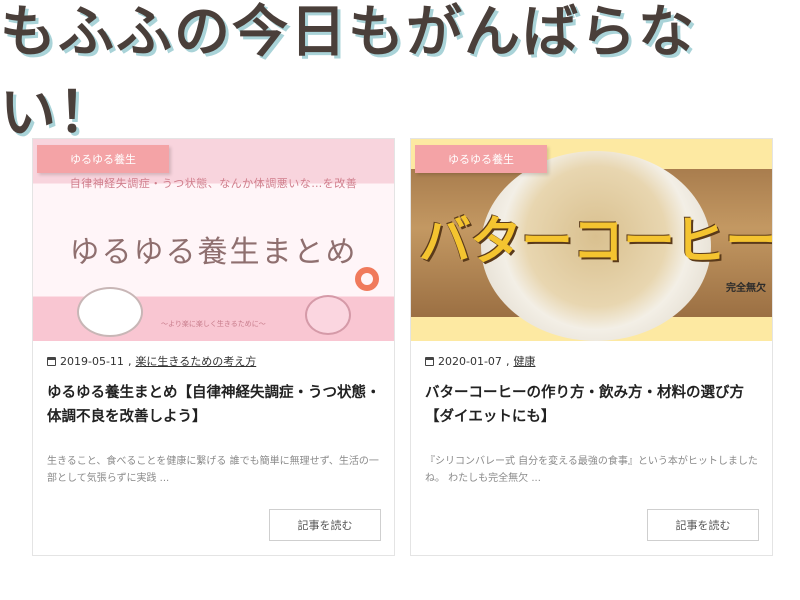 This screenshot has height=600, width=800. Describe the element at coordinates (746, 288) in the screenshot. I see `thumbnail-subtext: 完全無欠` at that location.